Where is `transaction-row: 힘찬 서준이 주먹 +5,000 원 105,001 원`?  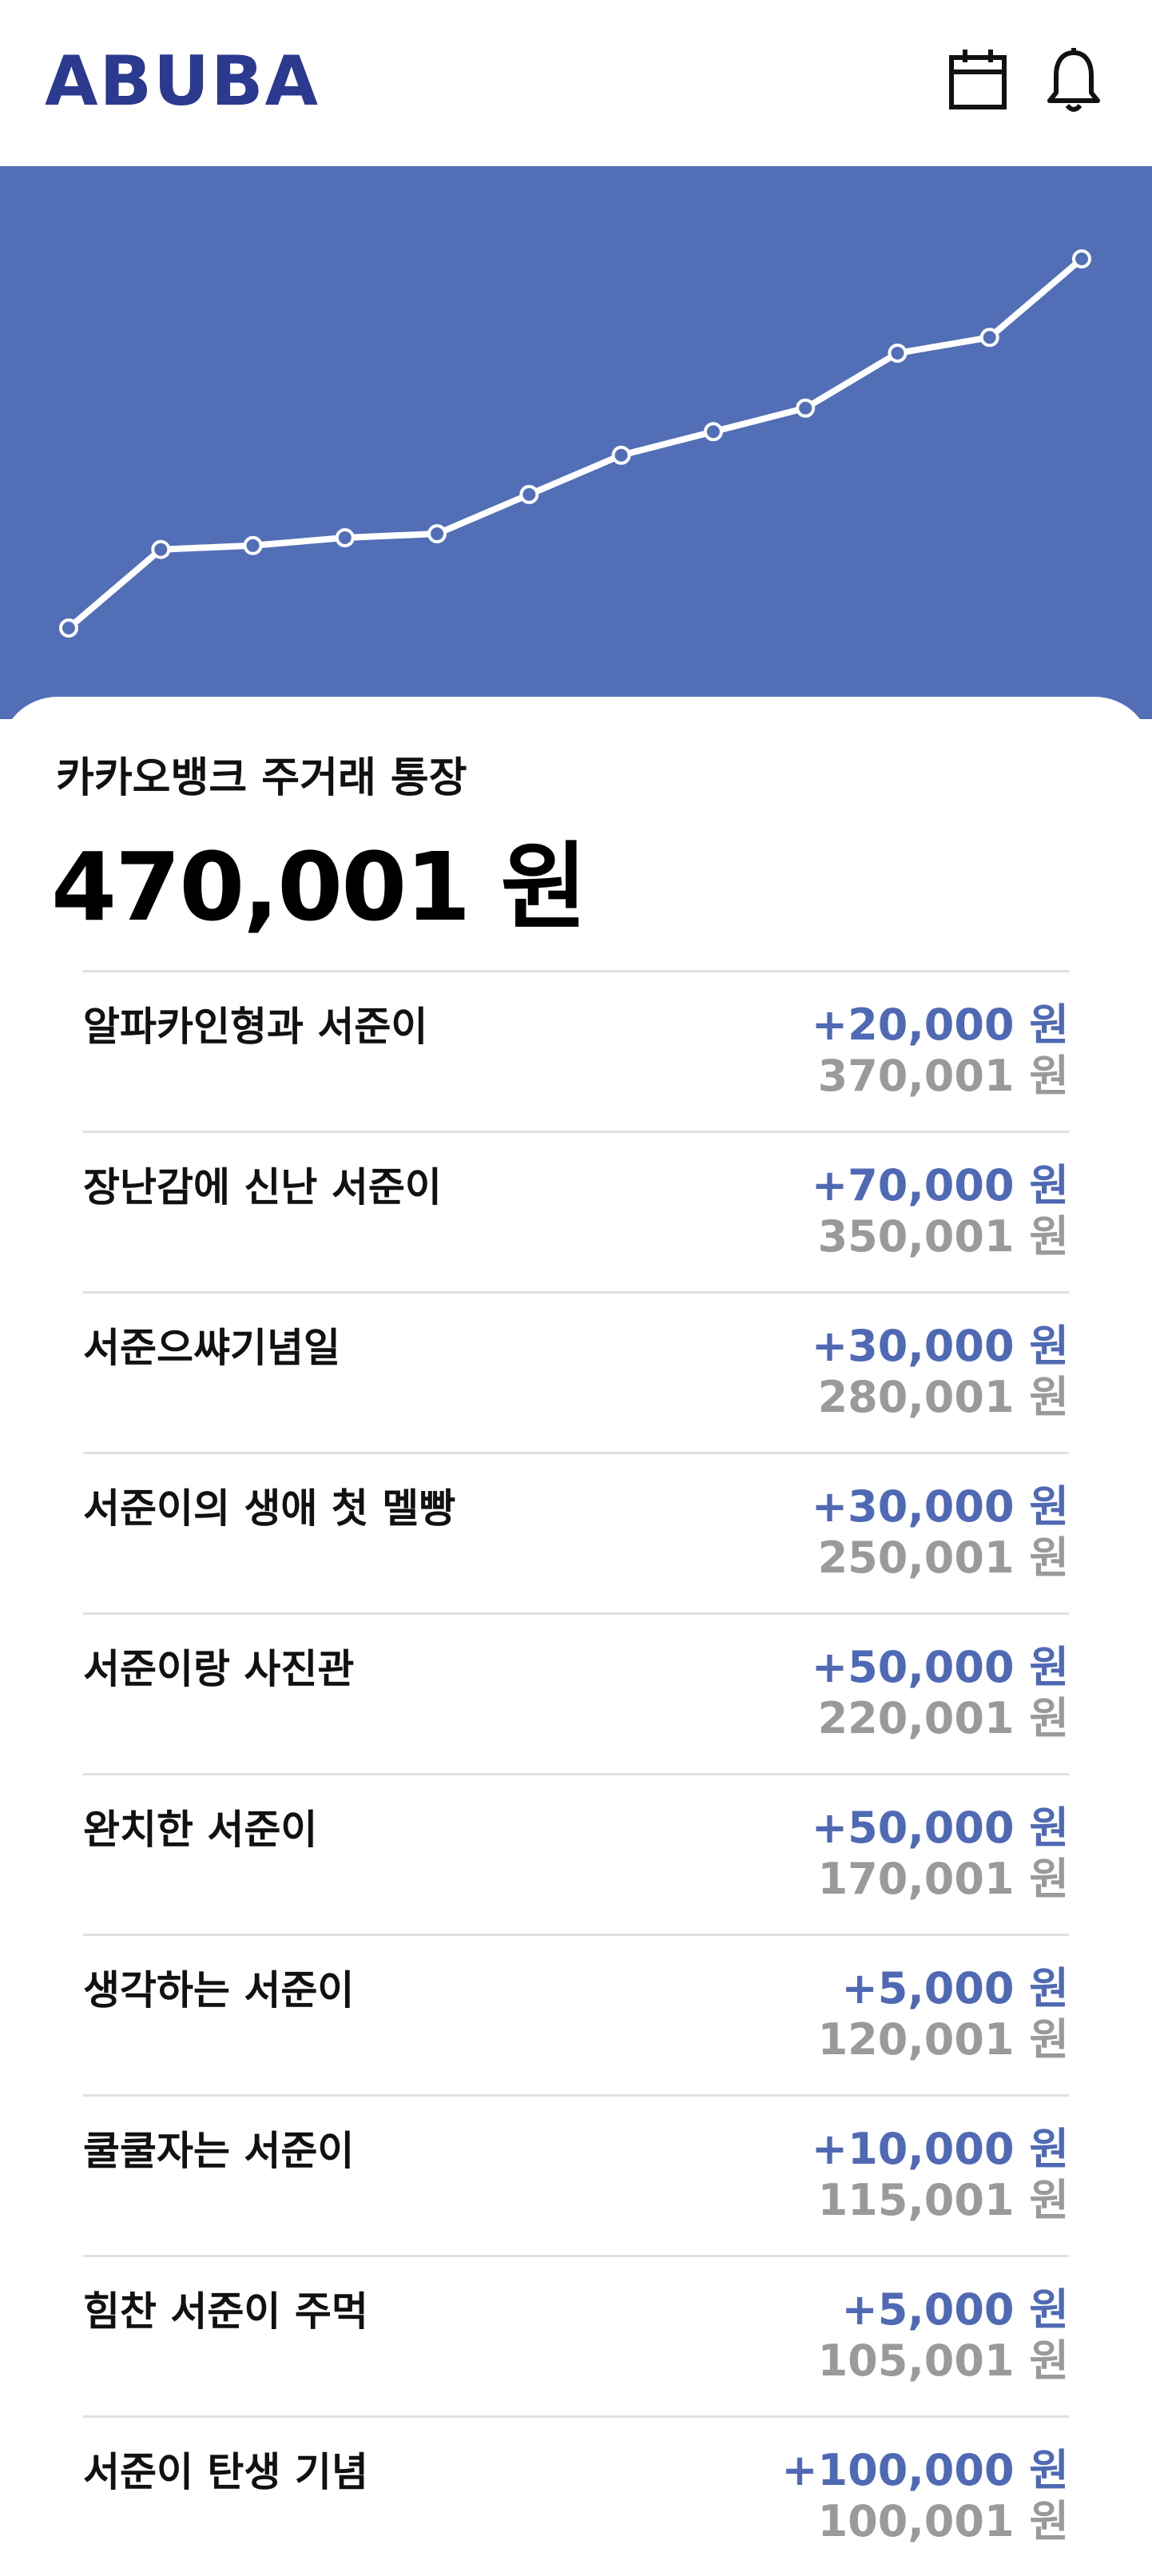 transaction-row: 힘찬 서준이 주먹 +5,000 원 105,001 원 is located at coordinates (576, 2335).